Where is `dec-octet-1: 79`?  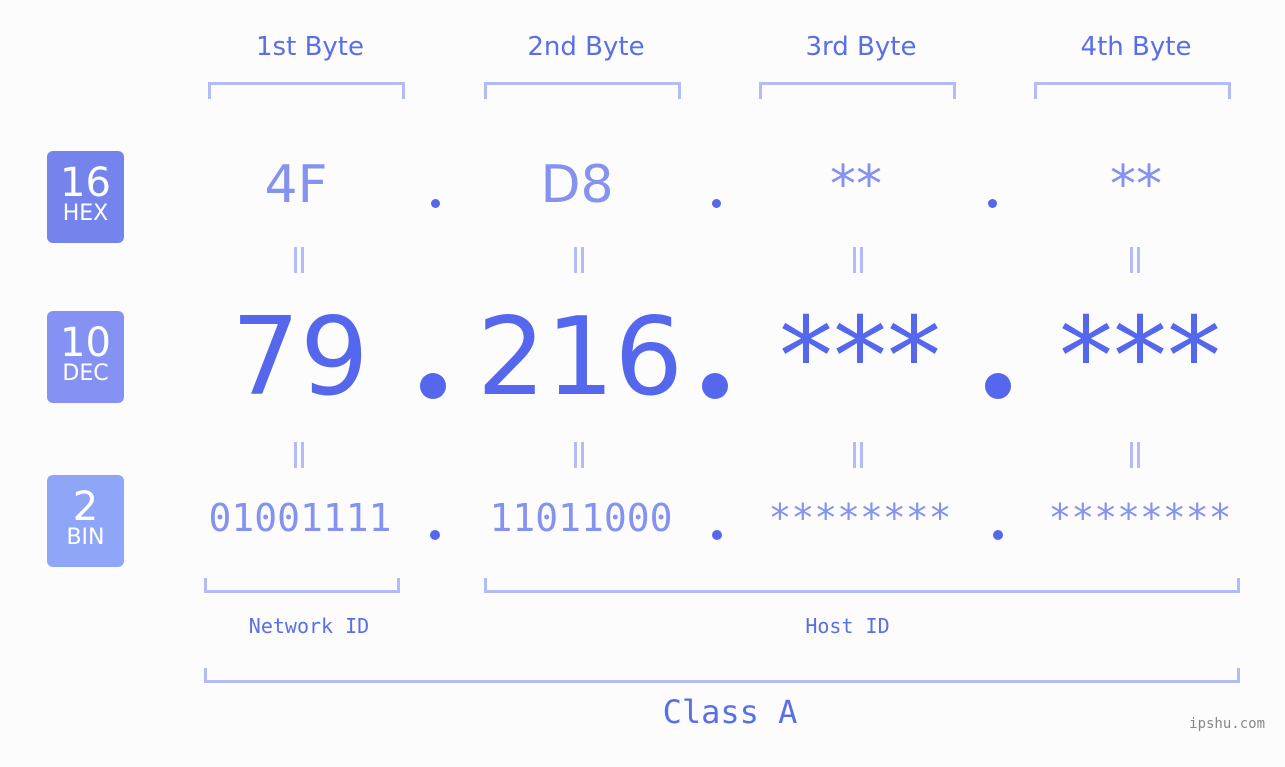 dec-octet-1: 79 is located at coordinates (300, 357).